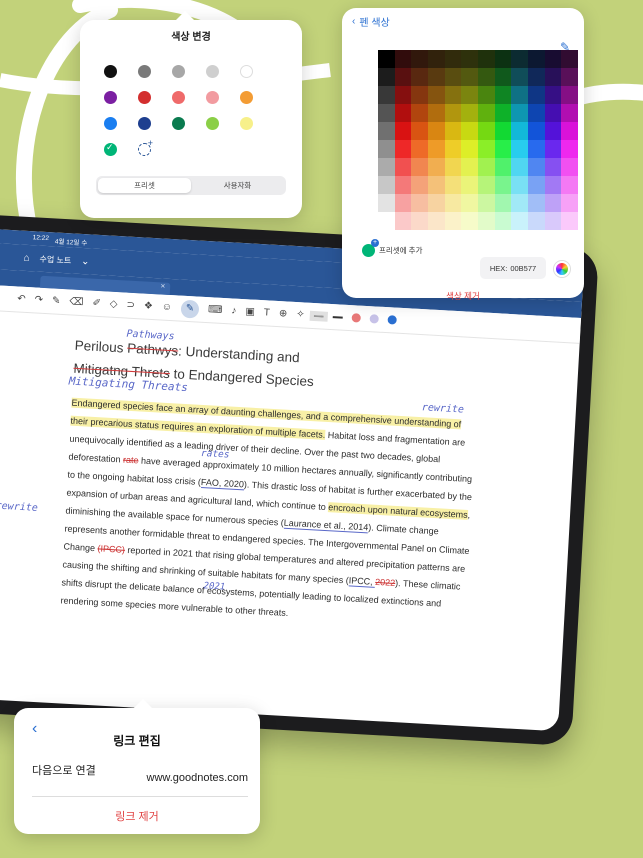  I want to click on color-wheel-icon, so click(562, 269).